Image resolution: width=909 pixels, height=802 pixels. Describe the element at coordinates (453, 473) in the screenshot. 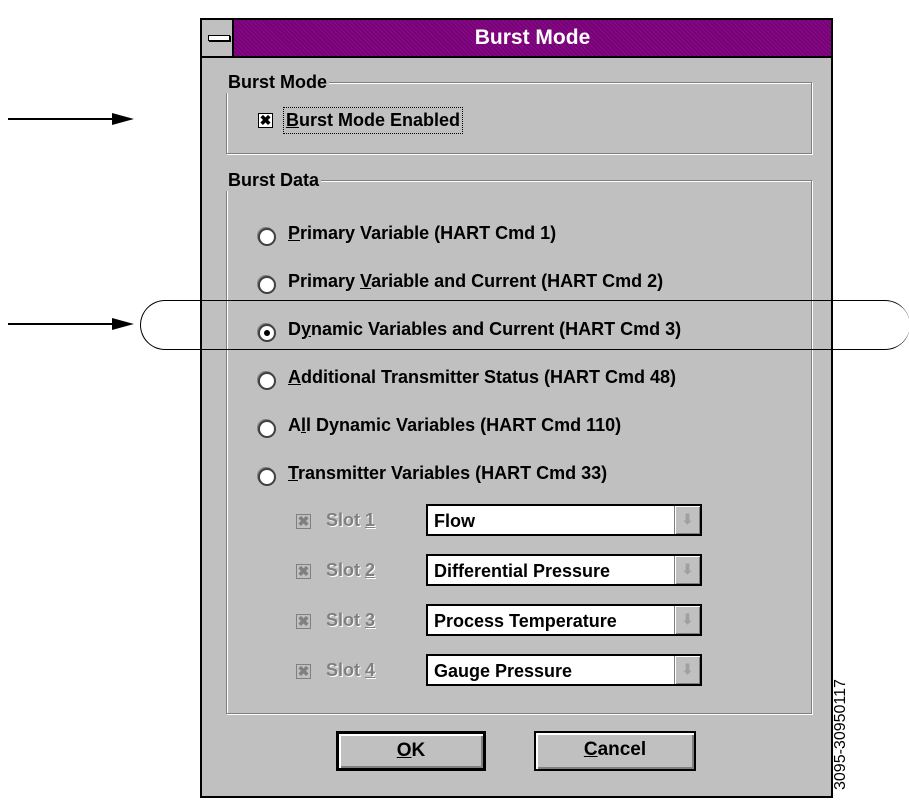

I see `option-rest: ransmitter Variables (HART Cmd 33)` at that location.